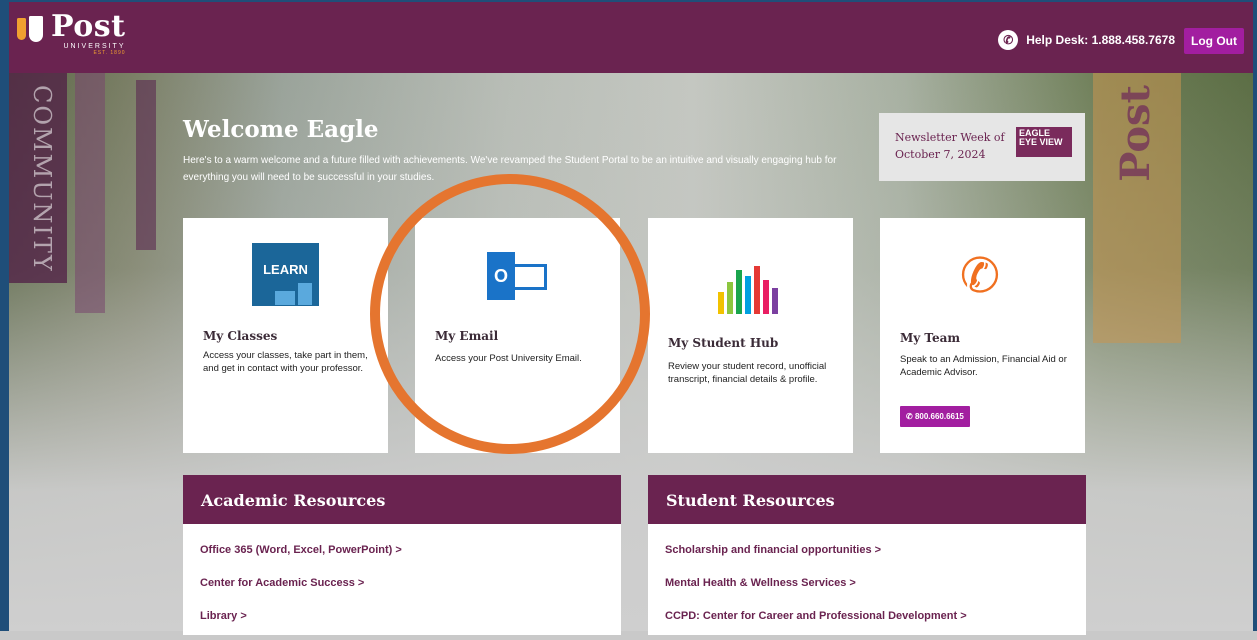 This screenshot has height=640, width=1257. I want to click on card-description: Access your Post University Email., so click(508, 358).